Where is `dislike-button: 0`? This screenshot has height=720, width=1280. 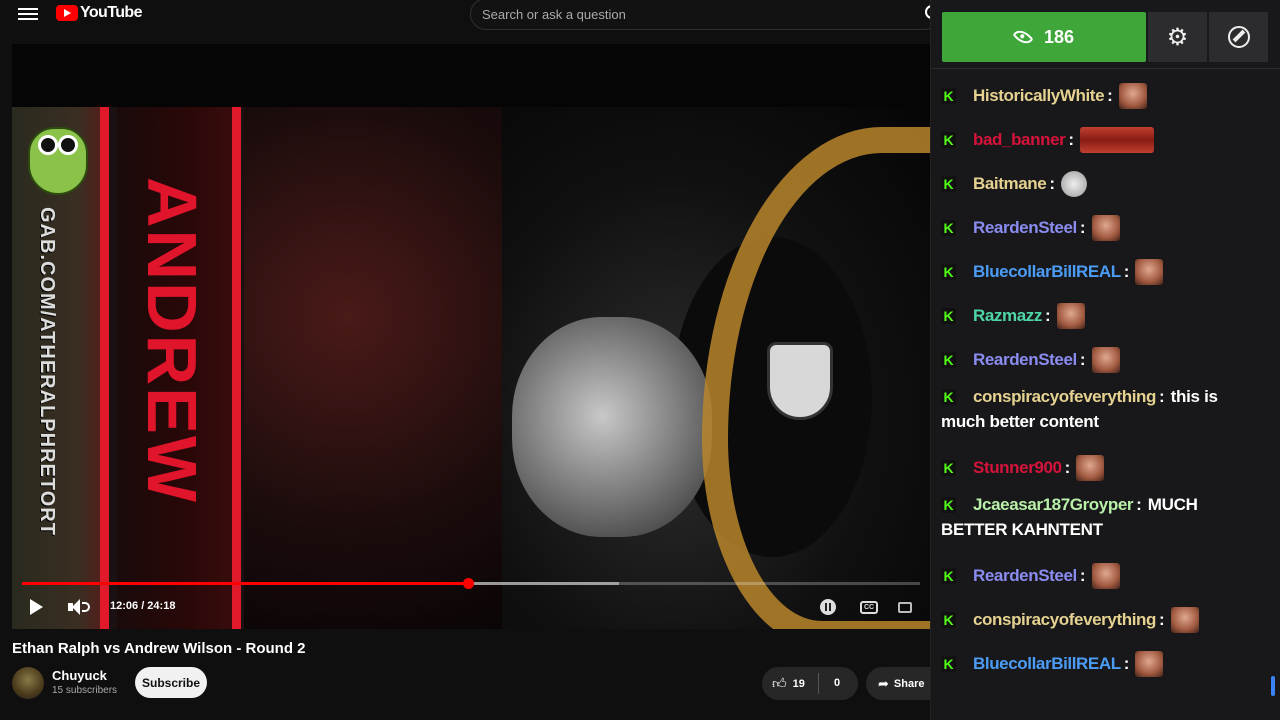
dislike-button: 0 is located at coordinates (837, 683).